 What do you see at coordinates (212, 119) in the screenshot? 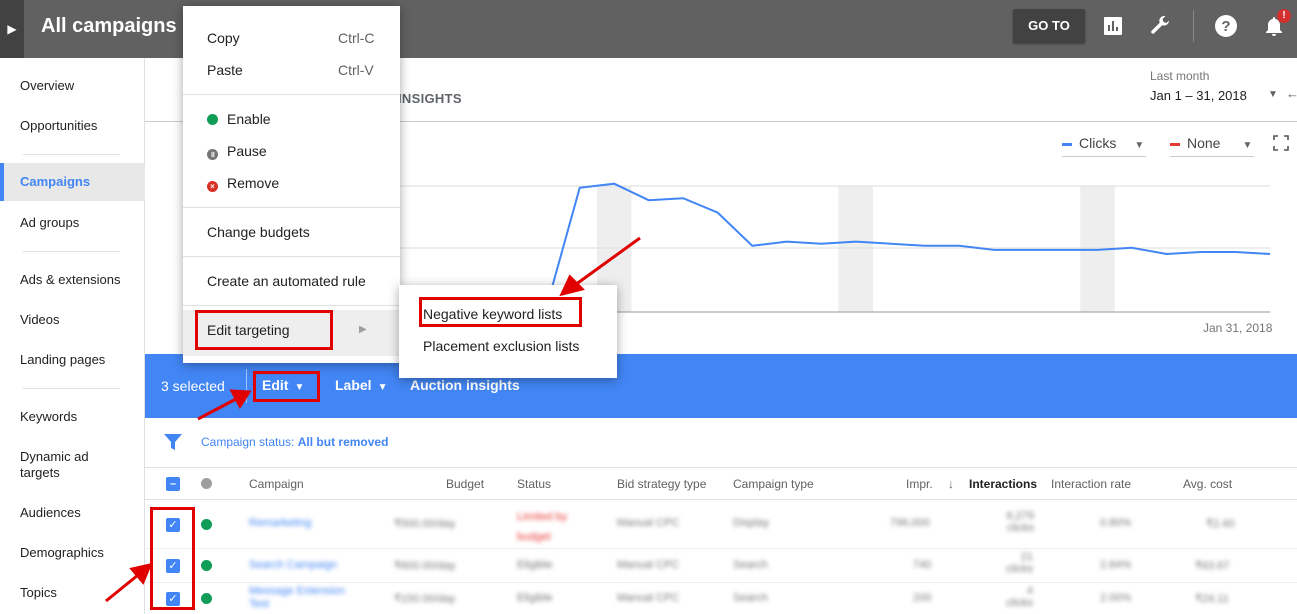
I see `enable-dot-icon` at bounding box center [212, 119].